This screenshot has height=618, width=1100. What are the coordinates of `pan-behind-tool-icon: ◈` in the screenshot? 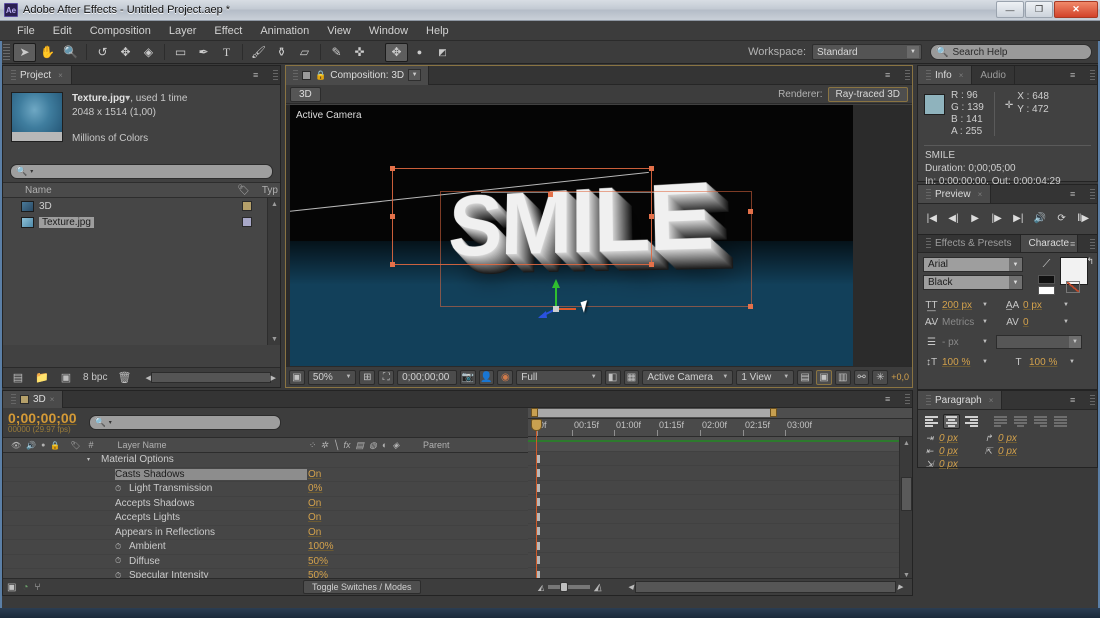 It's located at (148, 52).